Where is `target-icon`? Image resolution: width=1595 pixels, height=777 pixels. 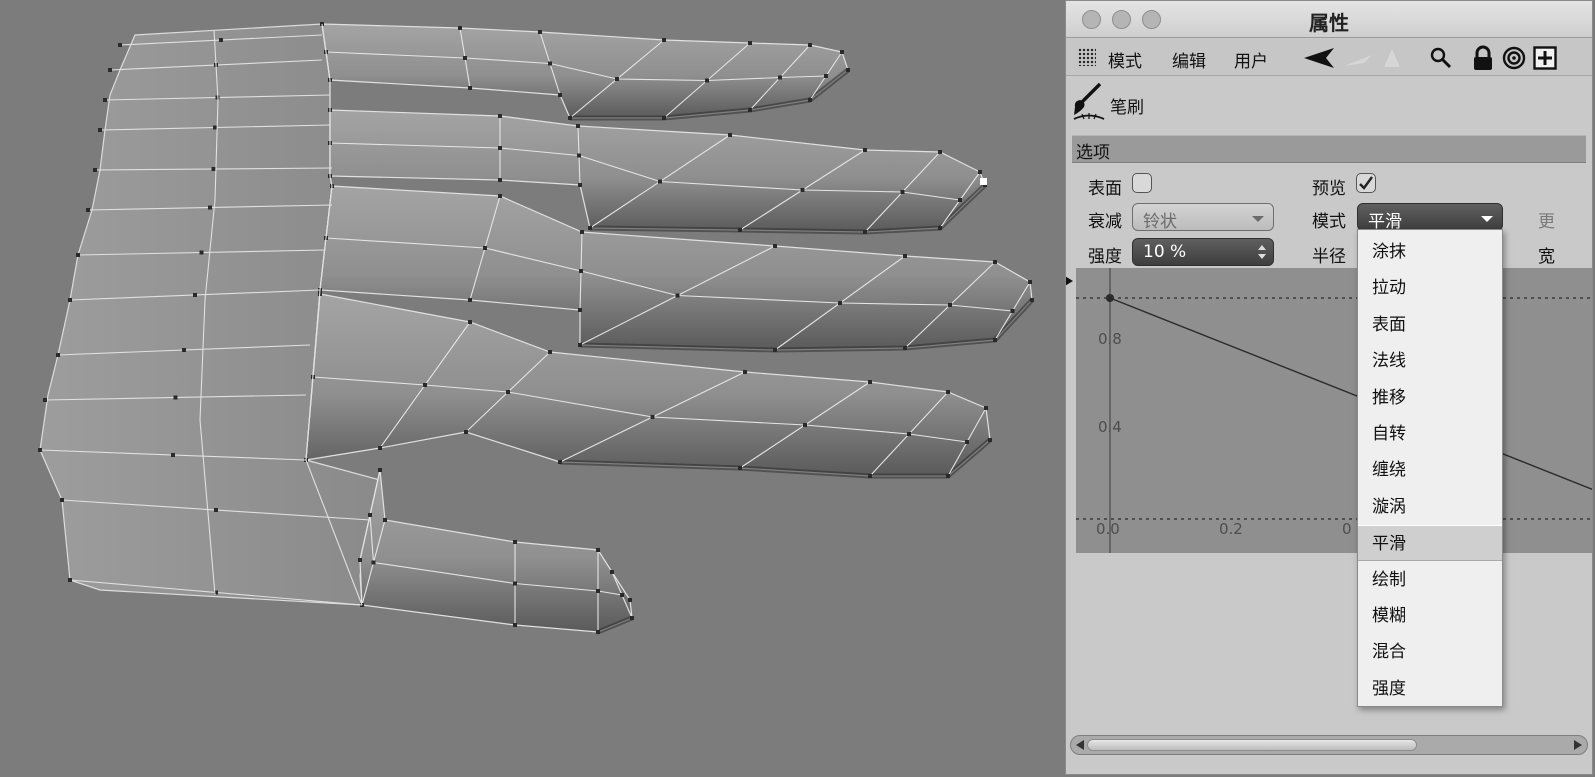 target-icon is located at coordinates (1514, 58).